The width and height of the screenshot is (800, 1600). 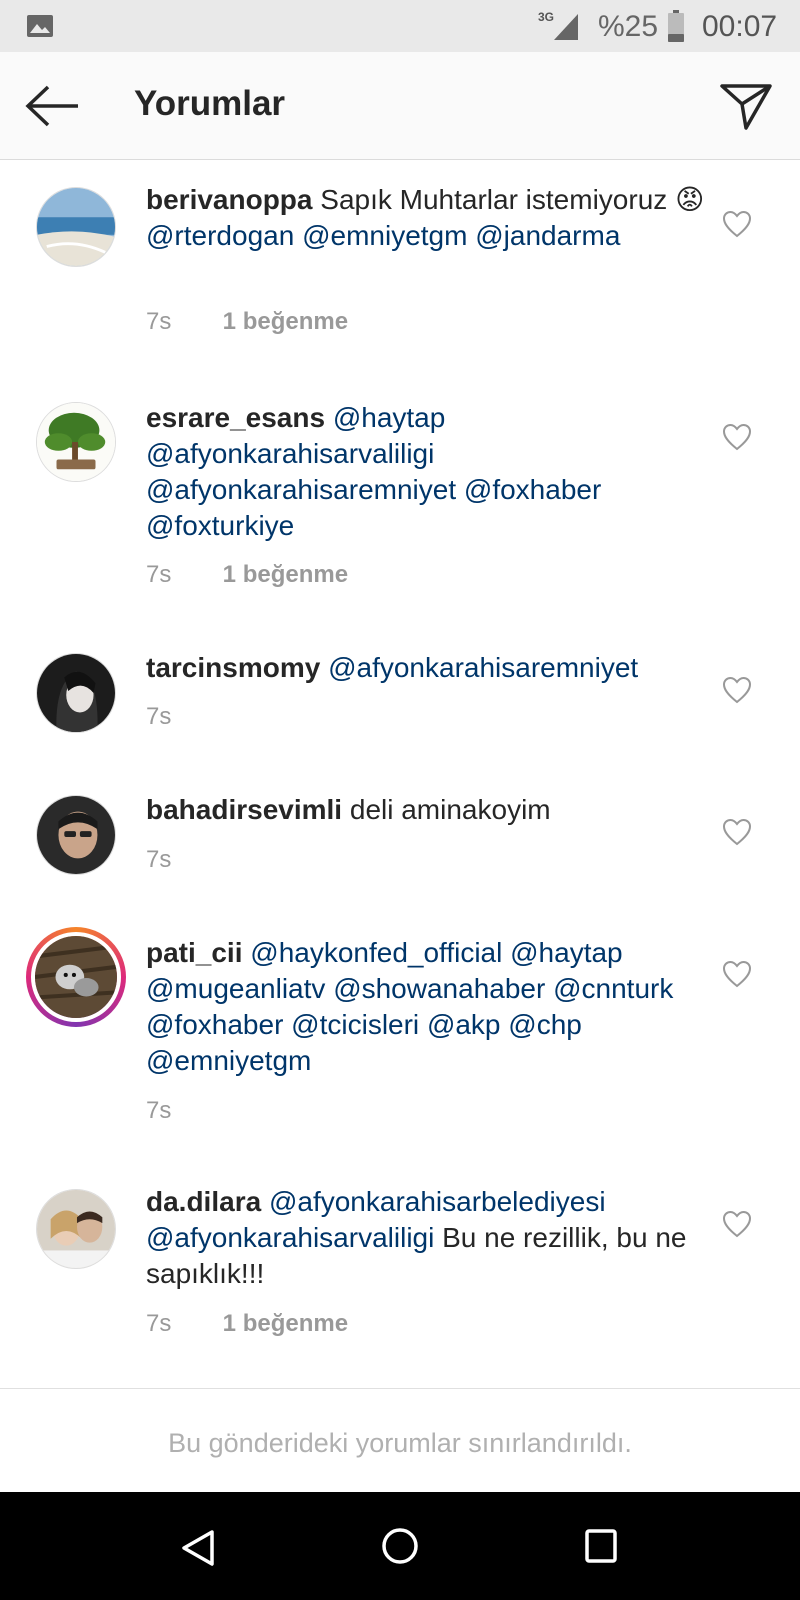 What do you see at coordinates (400, 26) in the screenshot?
I see `status-bar: 3G %25 00:07` at bounding box center [400, 26].